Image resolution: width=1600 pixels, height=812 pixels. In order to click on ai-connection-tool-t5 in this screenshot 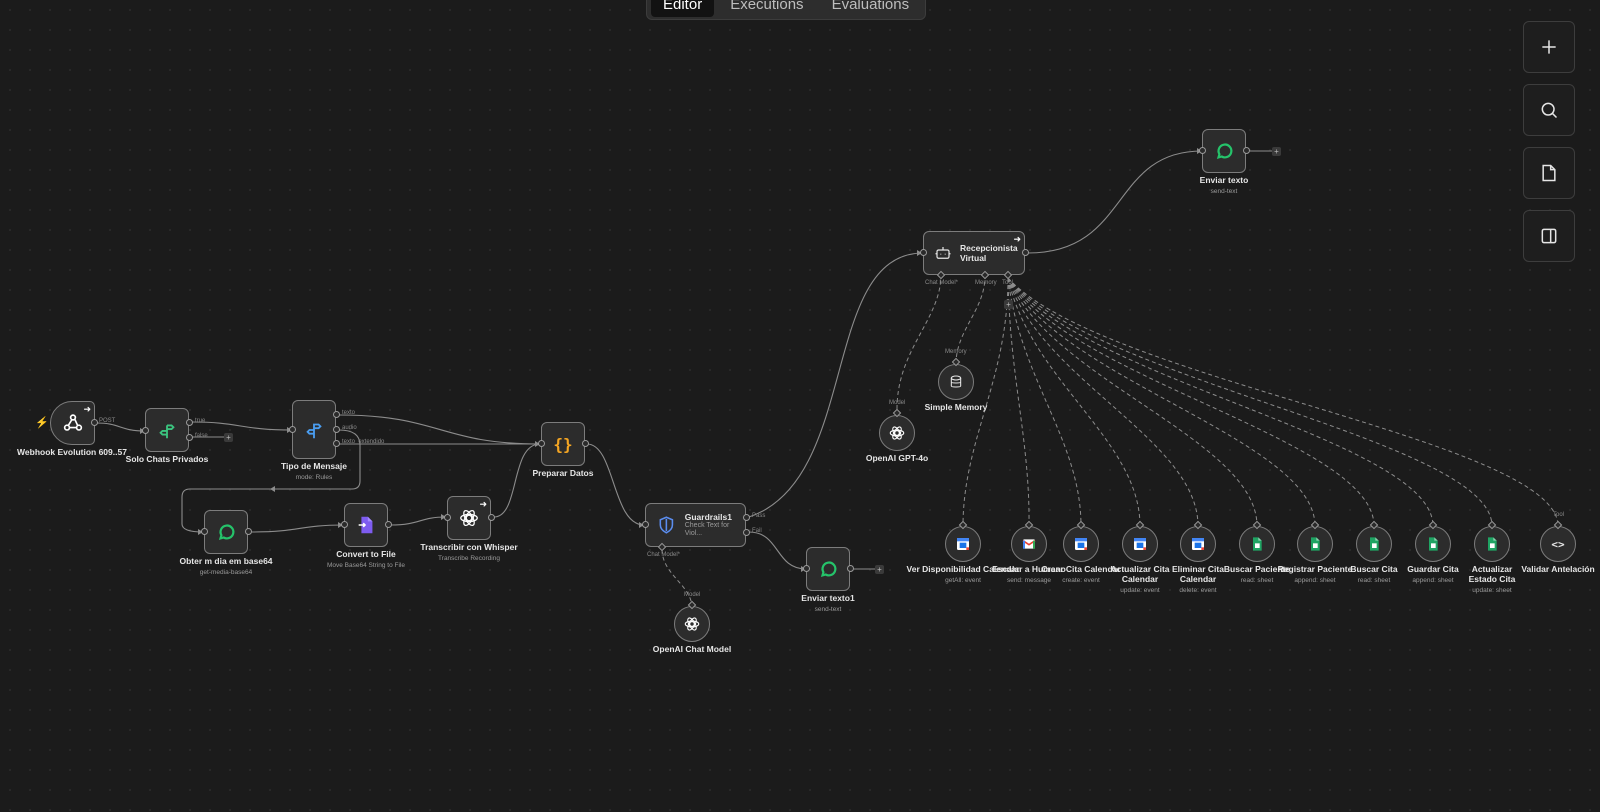, I will do `click(1103, 402)`.